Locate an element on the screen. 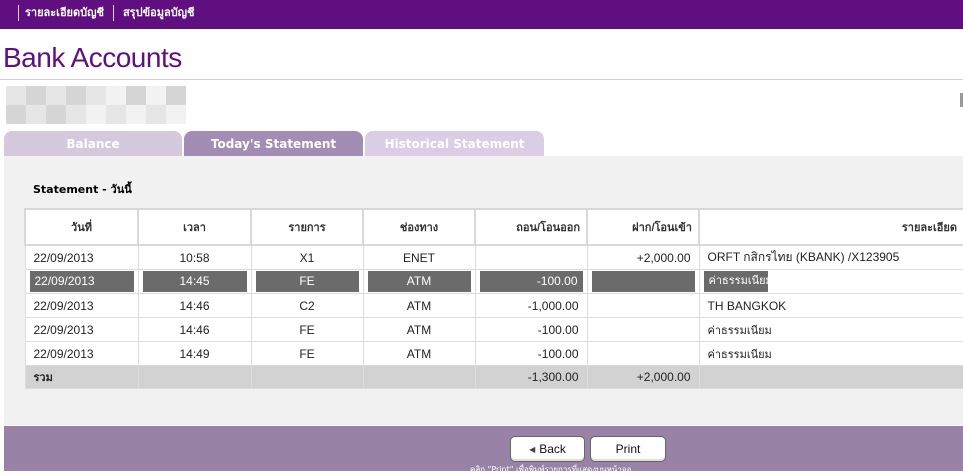 The height and width of the screenshot is (476, 963). cell-time: 14:45 is located at coordinates (194, 281).